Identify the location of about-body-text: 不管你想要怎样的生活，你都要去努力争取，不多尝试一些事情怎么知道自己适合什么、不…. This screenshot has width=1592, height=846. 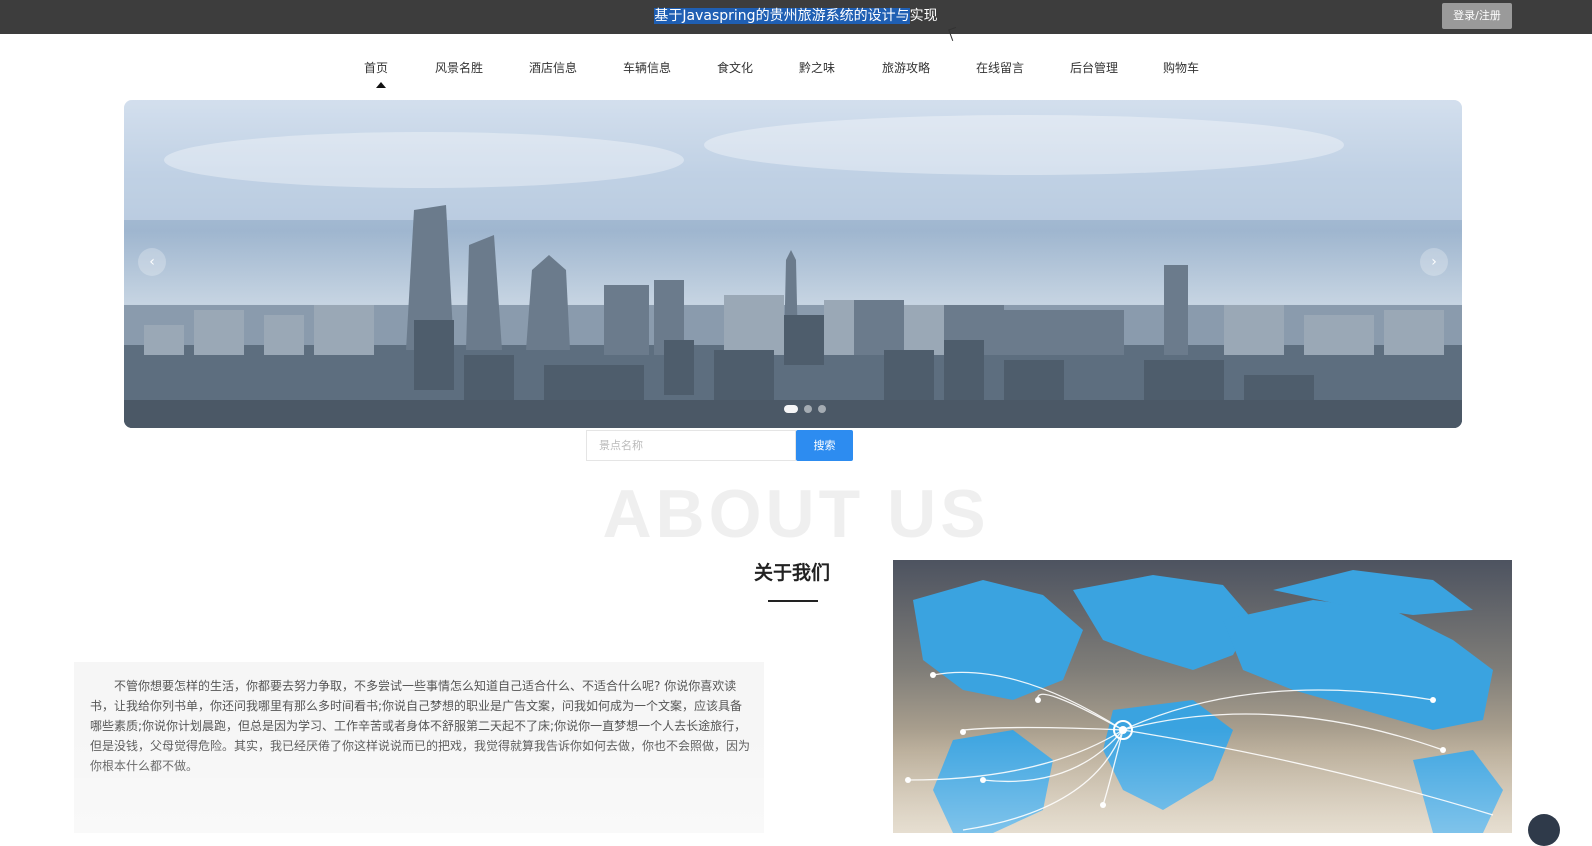
(420, 726).